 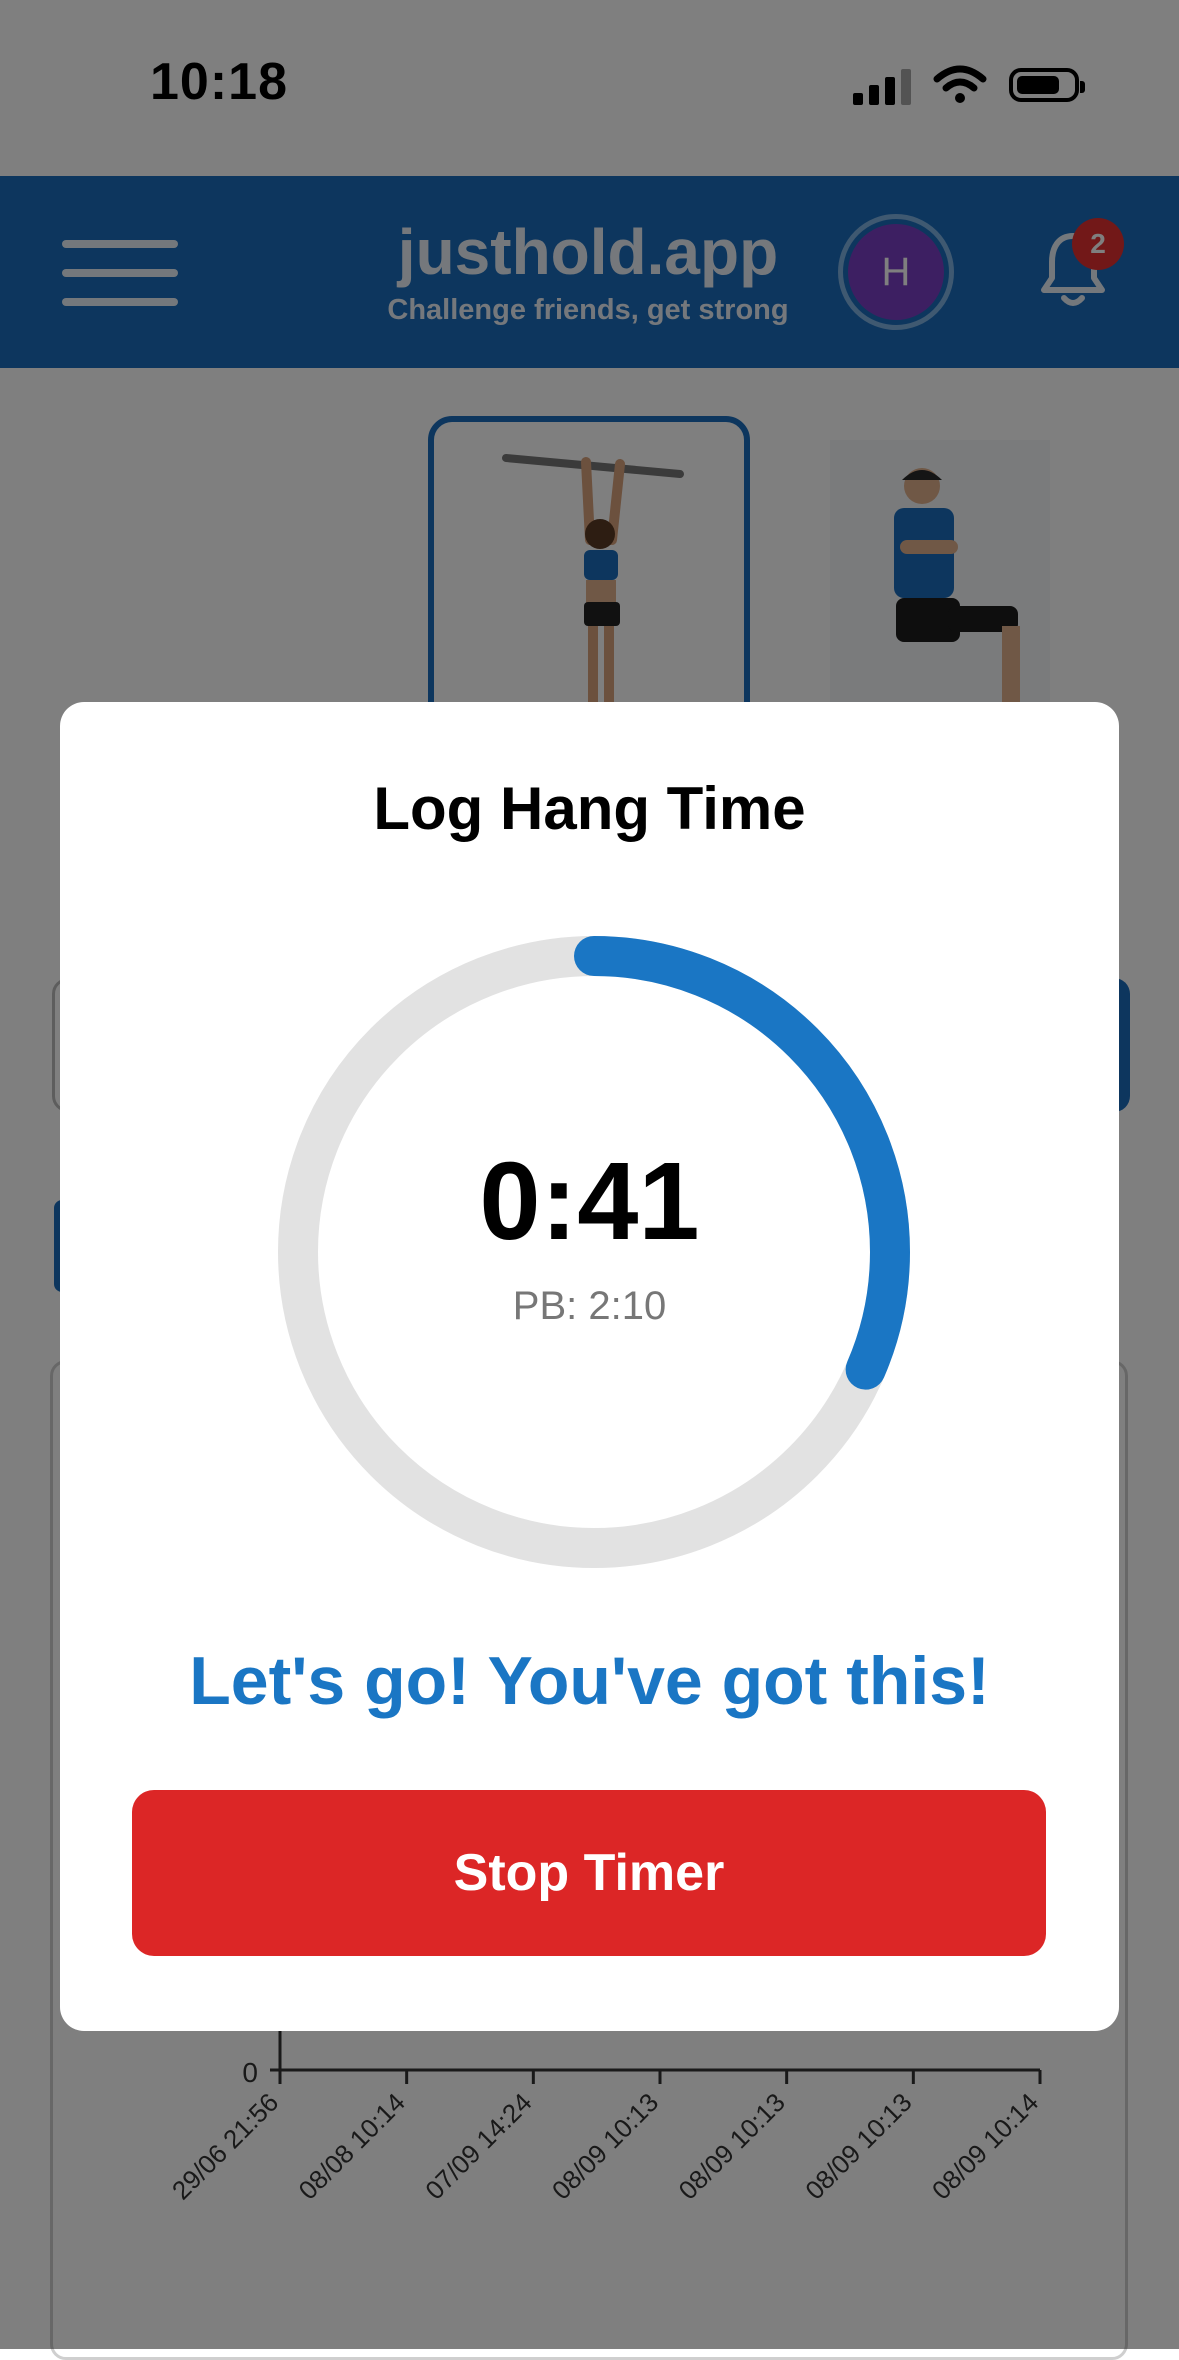 I want to click on modal-title: Log Hang Time, so click(x=589, y=808).